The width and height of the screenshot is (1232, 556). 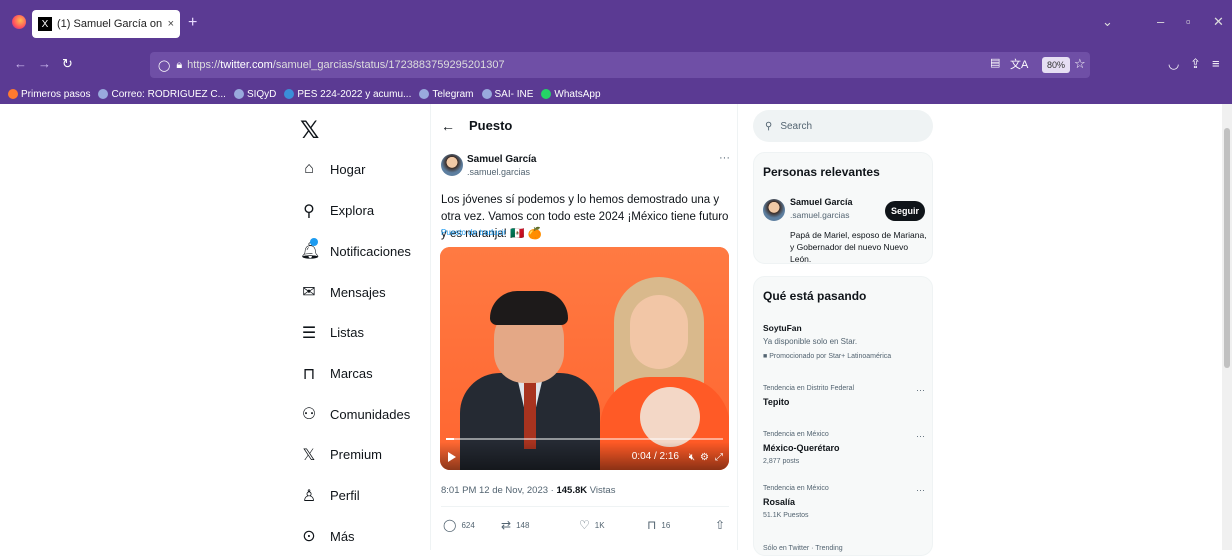 What do you see at coordinates (179, 65) in the screenshot?
I see `lock-icon: 🔒︎` at bounding box center [179, 65].